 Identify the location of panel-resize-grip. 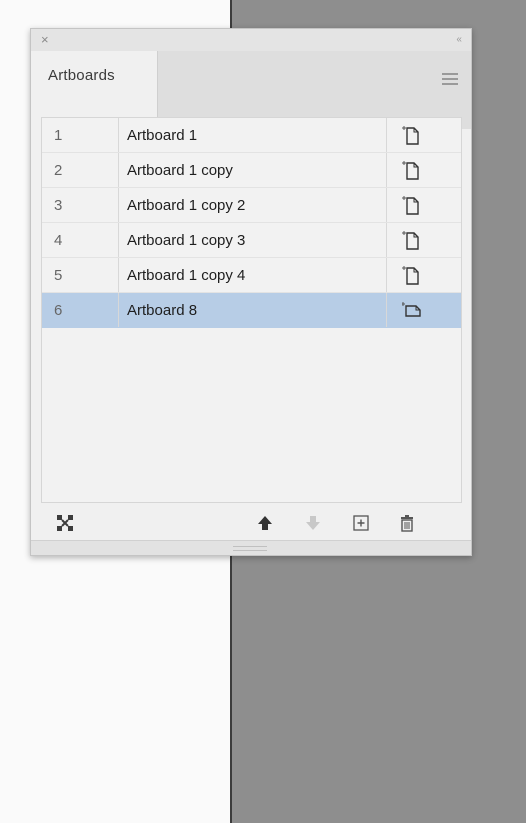
(251, 547).